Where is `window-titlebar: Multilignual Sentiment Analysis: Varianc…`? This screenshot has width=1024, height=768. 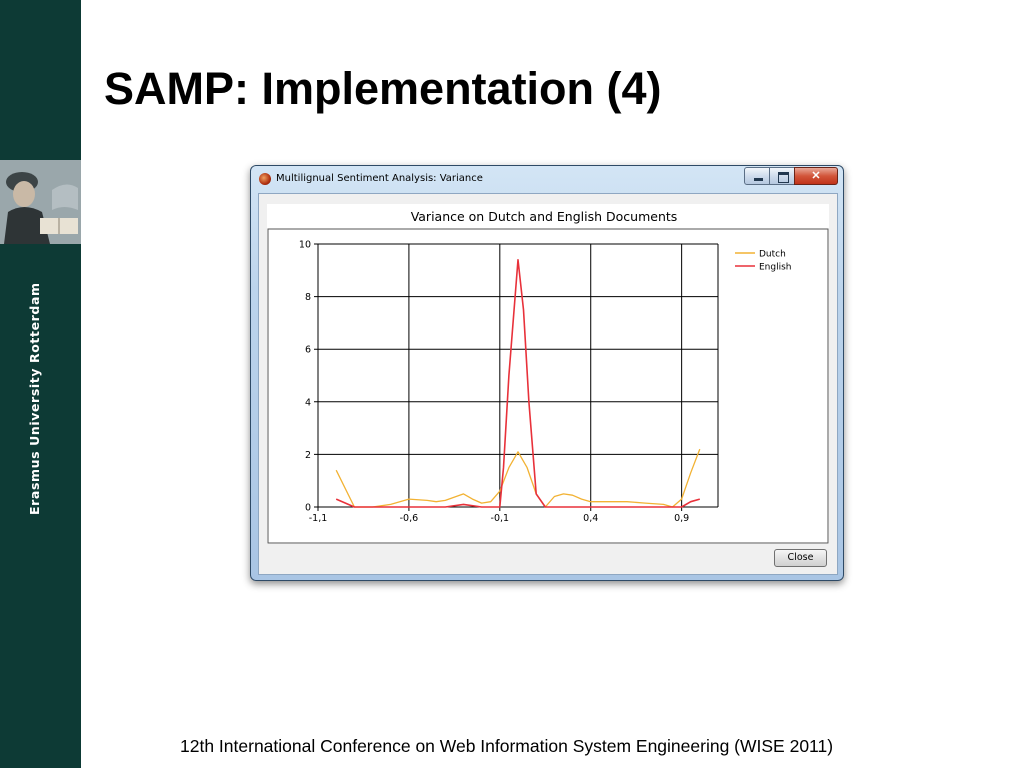
window-titlebar: Multilignual Sentiment Analysis: Varianc… is located at coordinates (547, 179).